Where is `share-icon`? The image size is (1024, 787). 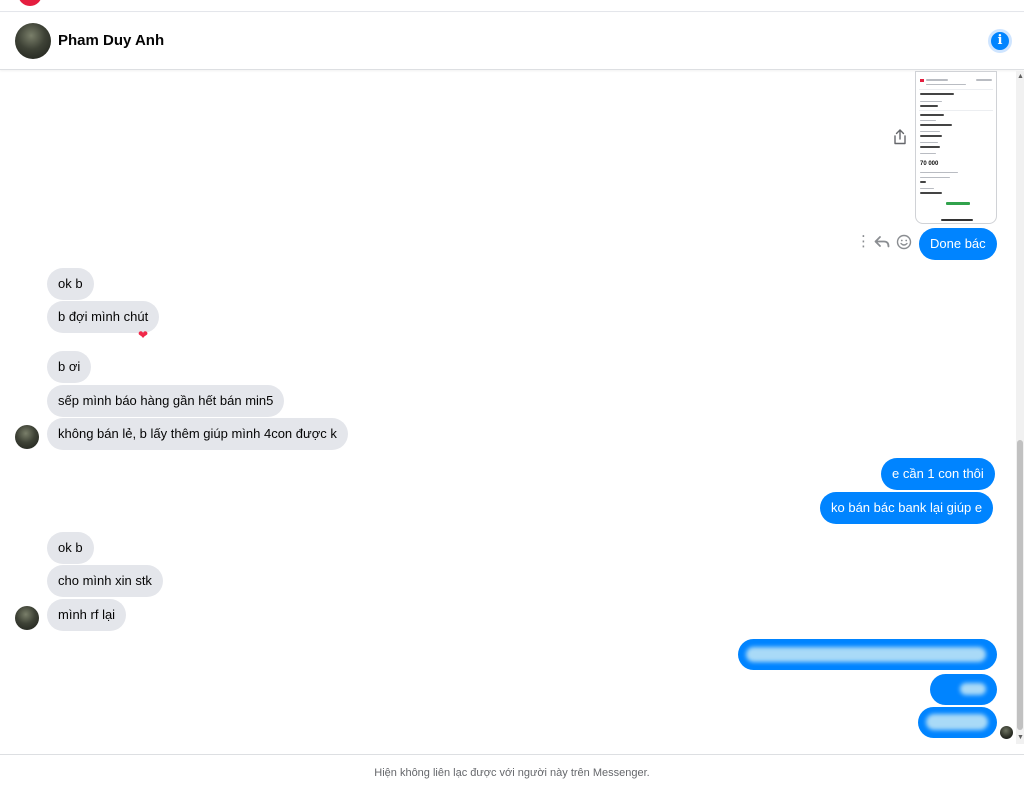
share-icon is located at coordinates (900, 137).